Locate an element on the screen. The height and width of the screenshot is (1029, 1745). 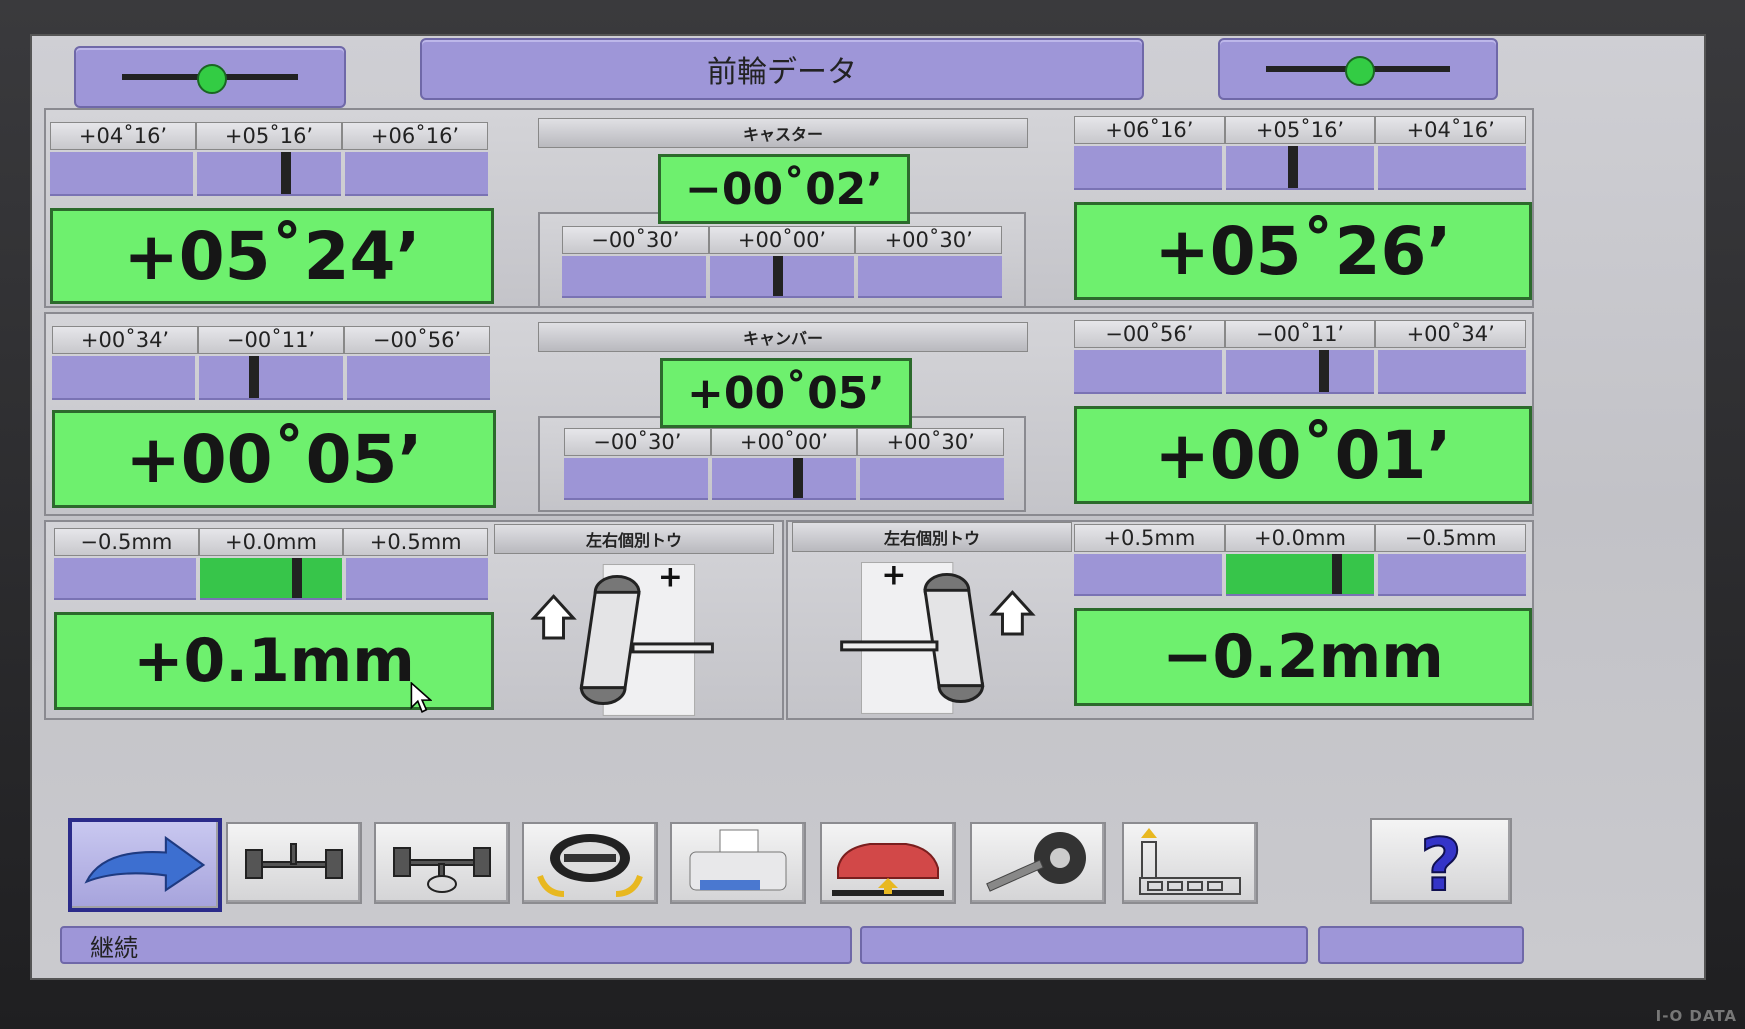
print-button is located at coordinates (738, 863).